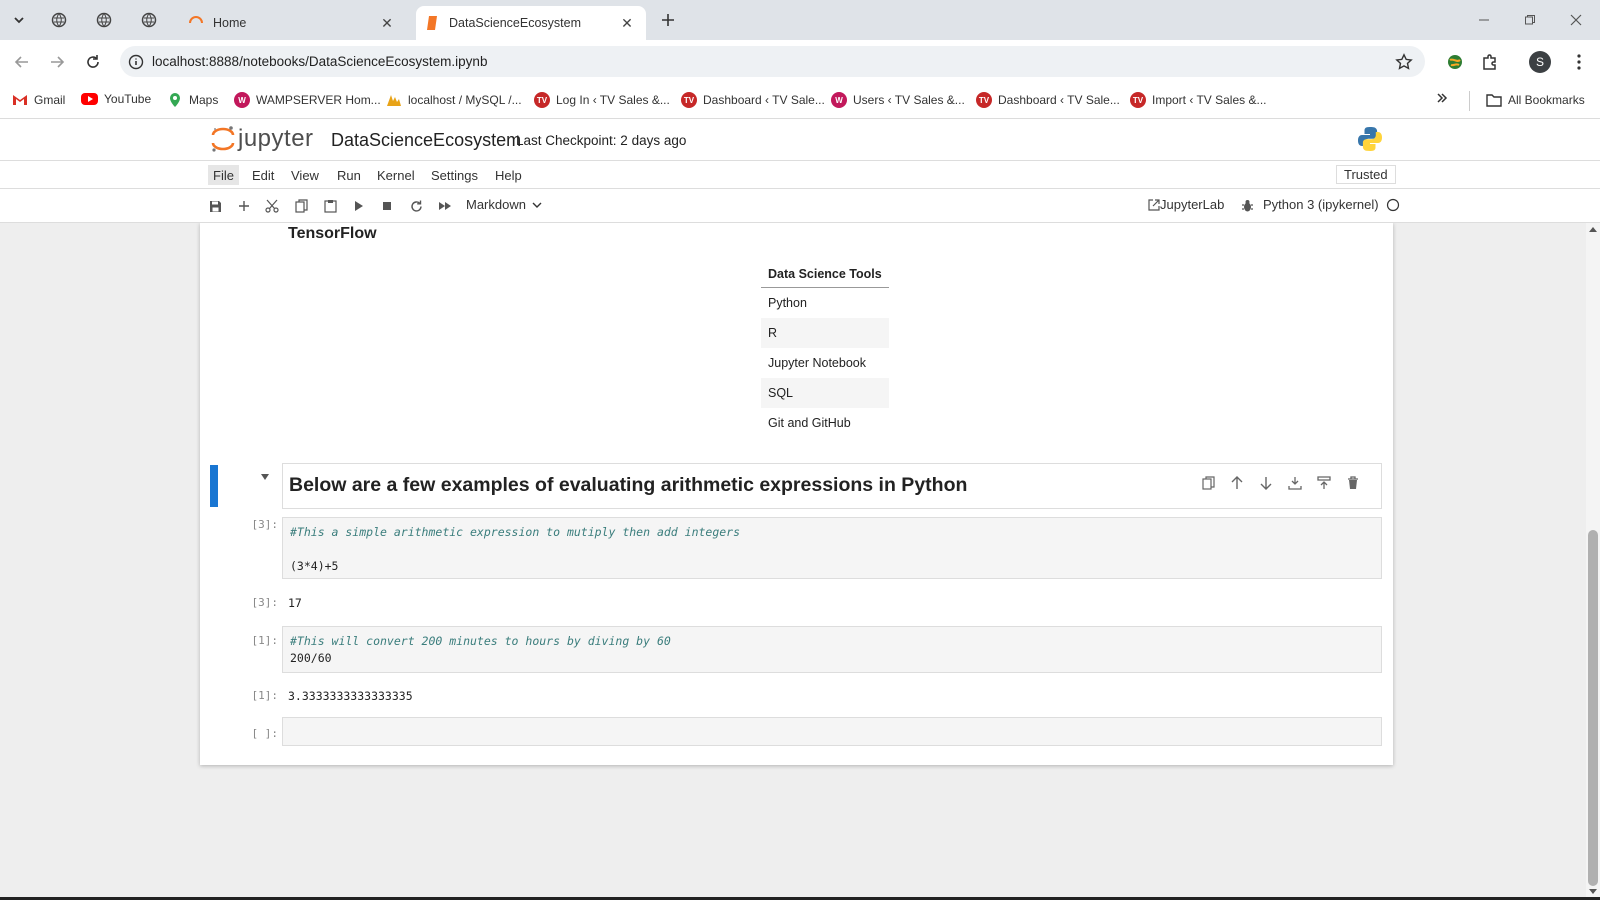  What do you see at coordinates (394, 100) in the screenshot?
I see `phpmyadmin-icon` at bounding box center [394, 100].